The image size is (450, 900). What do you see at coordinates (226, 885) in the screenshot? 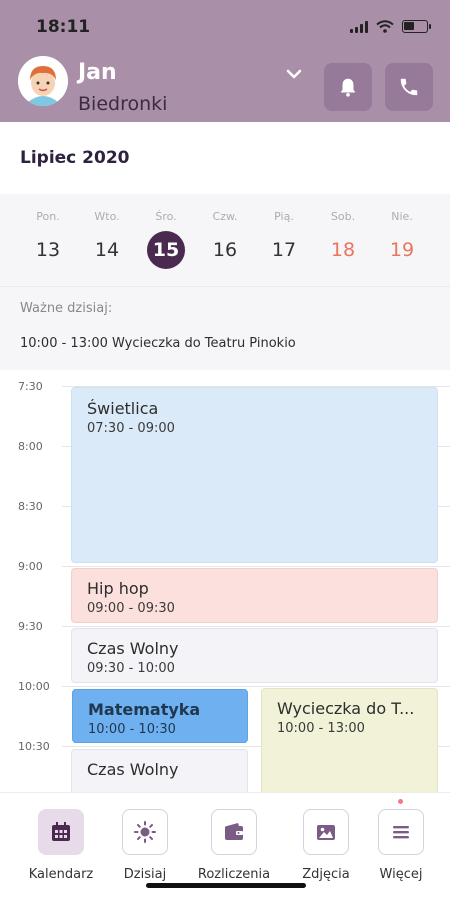
I see `home-indicator` at bounding box center [226, 885].